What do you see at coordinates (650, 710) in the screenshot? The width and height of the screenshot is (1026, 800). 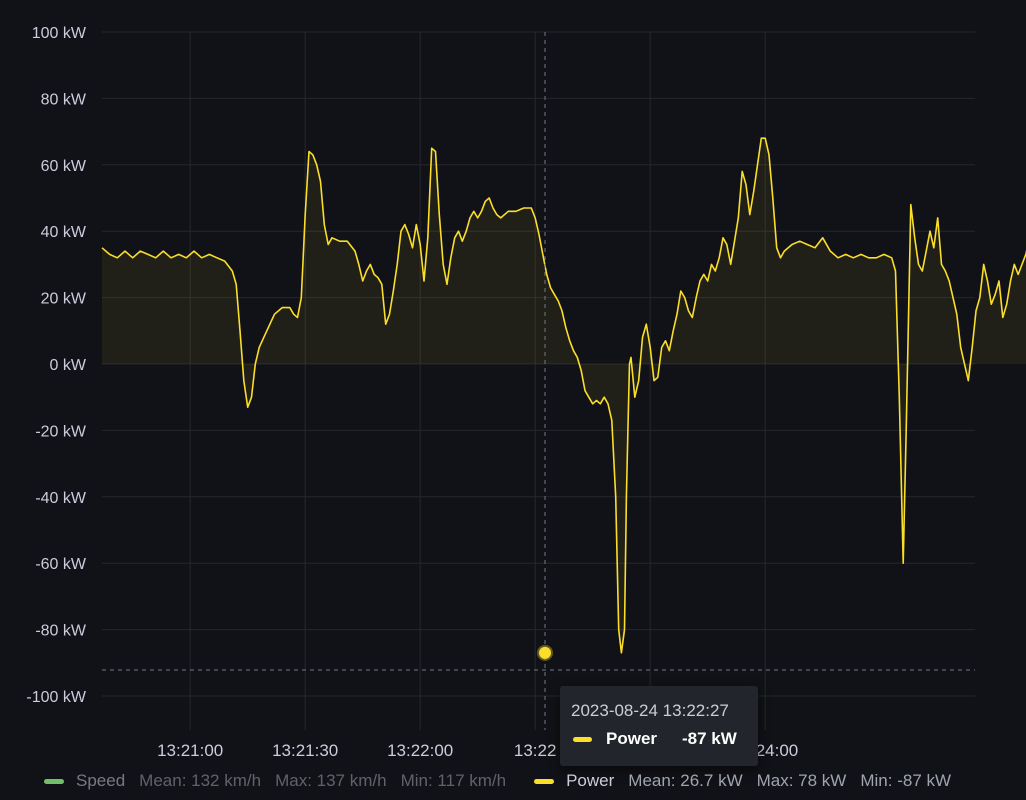 I see `tooltip-time: 2023-08-24 13:22:27` at bounding box center [650, 710].